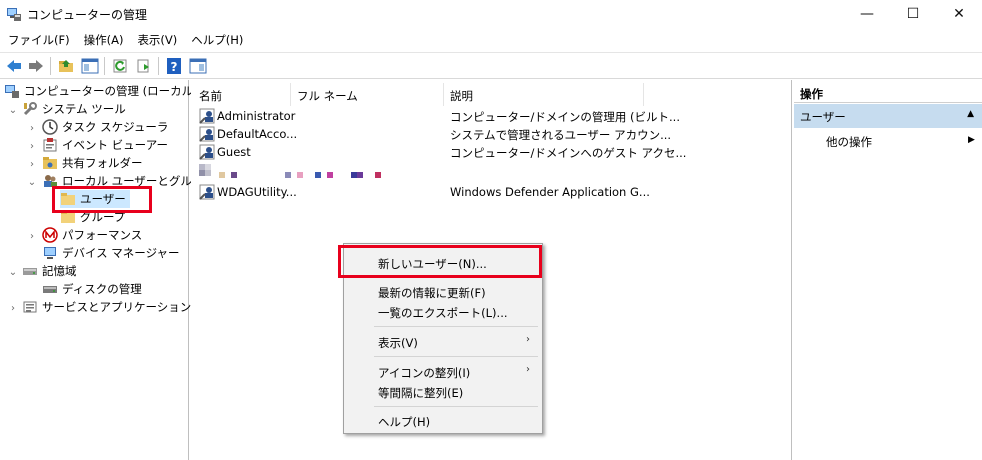 This screenshot has height=460, width=982. What do you see at coordinates (867, 14) in the screenshot?
I see `minimize-button: —` at bounding box center [867, 14].